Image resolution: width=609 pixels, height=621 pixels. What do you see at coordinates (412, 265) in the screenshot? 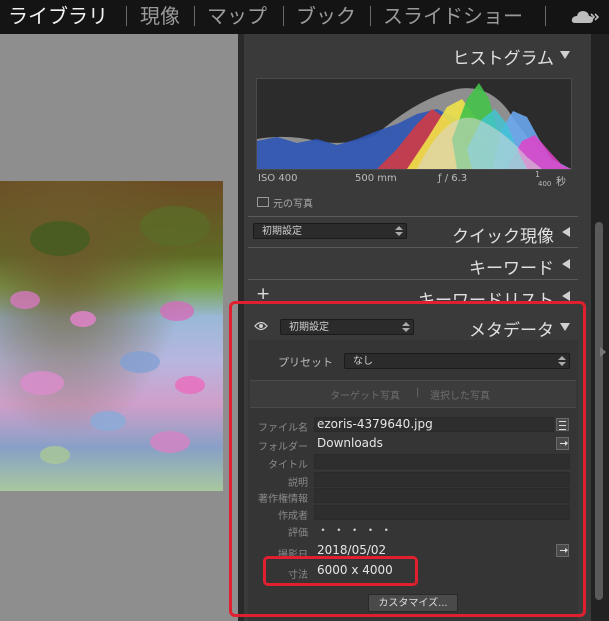
I see `keywording-panel-header: キーワード` at bounding box center [412, 265].